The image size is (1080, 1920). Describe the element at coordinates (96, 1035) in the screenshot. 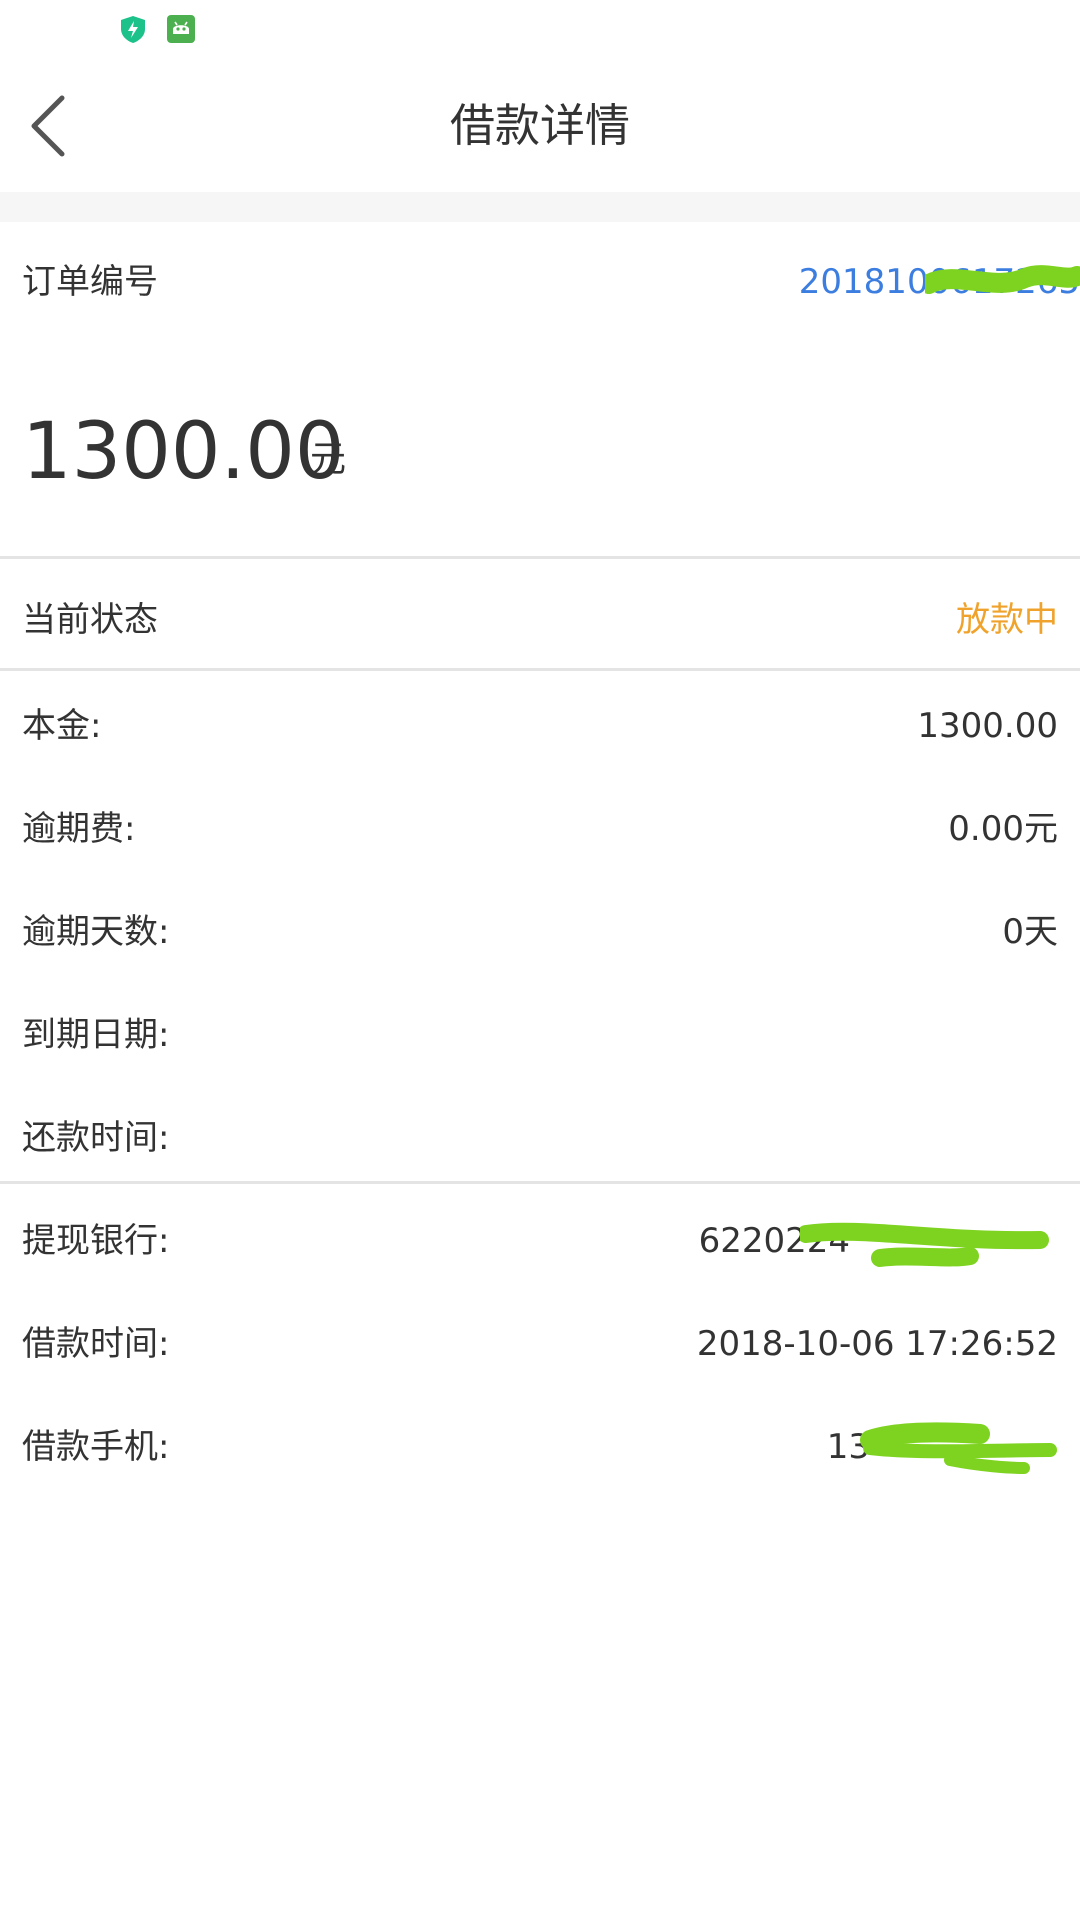

I see `due-date-label: 到期日期:` at that location.